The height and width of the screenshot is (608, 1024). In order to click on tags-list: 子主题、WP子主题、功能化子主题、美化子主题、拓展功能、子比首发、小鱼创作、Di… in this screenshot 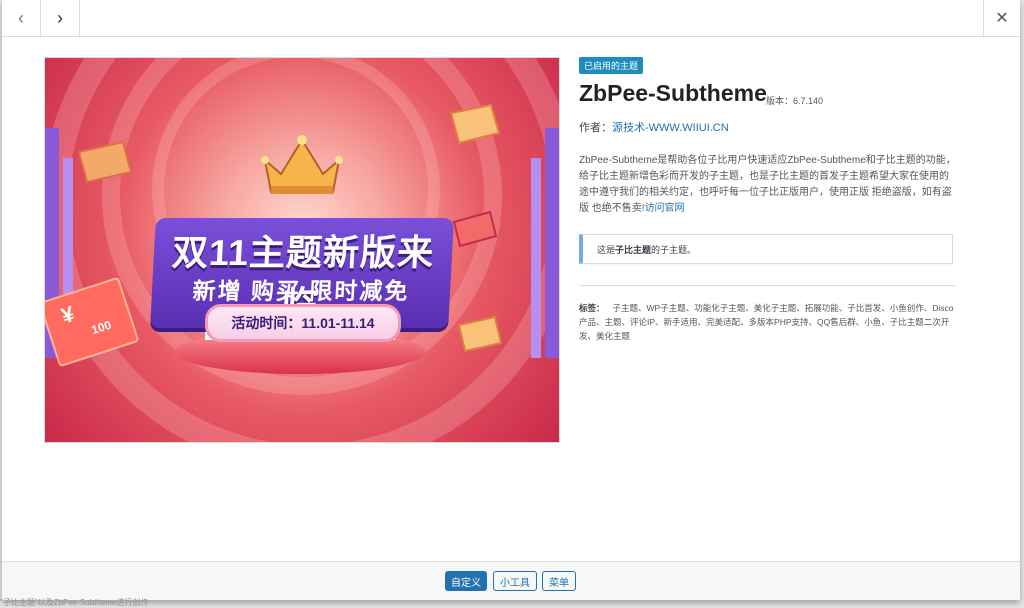, I will do `click(766, 322)`.